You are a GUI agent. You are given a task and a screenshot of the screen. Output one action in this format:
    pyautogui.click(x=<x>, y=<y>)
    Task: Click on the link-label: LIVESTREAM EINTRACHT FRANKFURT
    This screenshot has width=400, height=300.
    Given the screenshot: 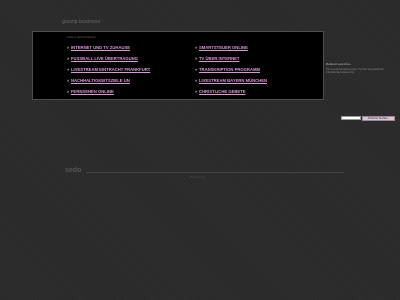 What is the action you would take?
    pyautogui.click(x=111, y=69)
    